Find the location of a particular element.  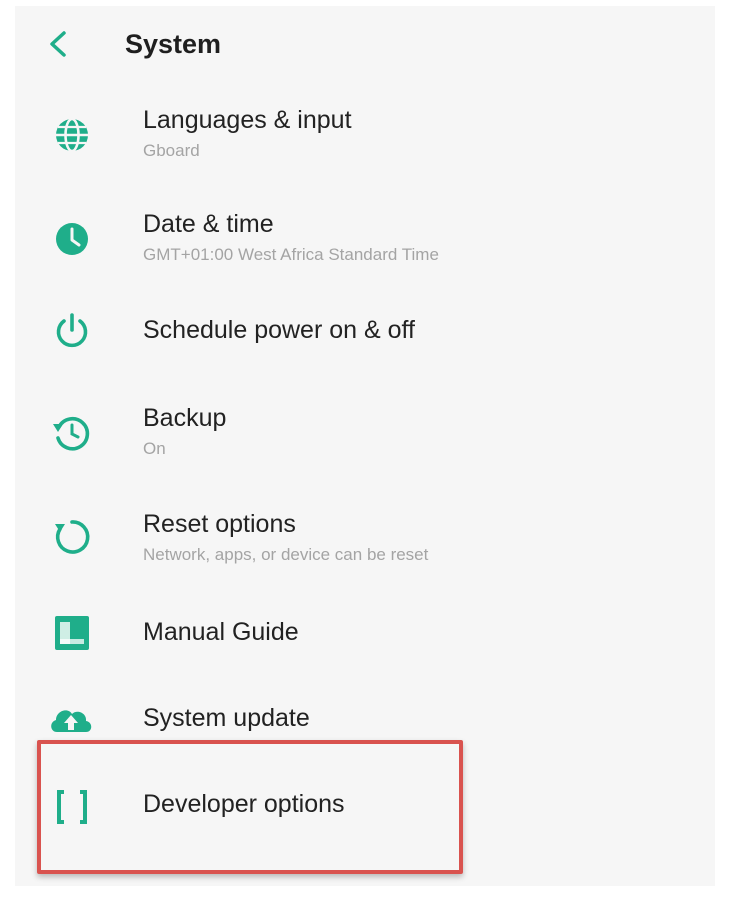

settings-item-backup: Backup On is located at coordinates (365, 436).